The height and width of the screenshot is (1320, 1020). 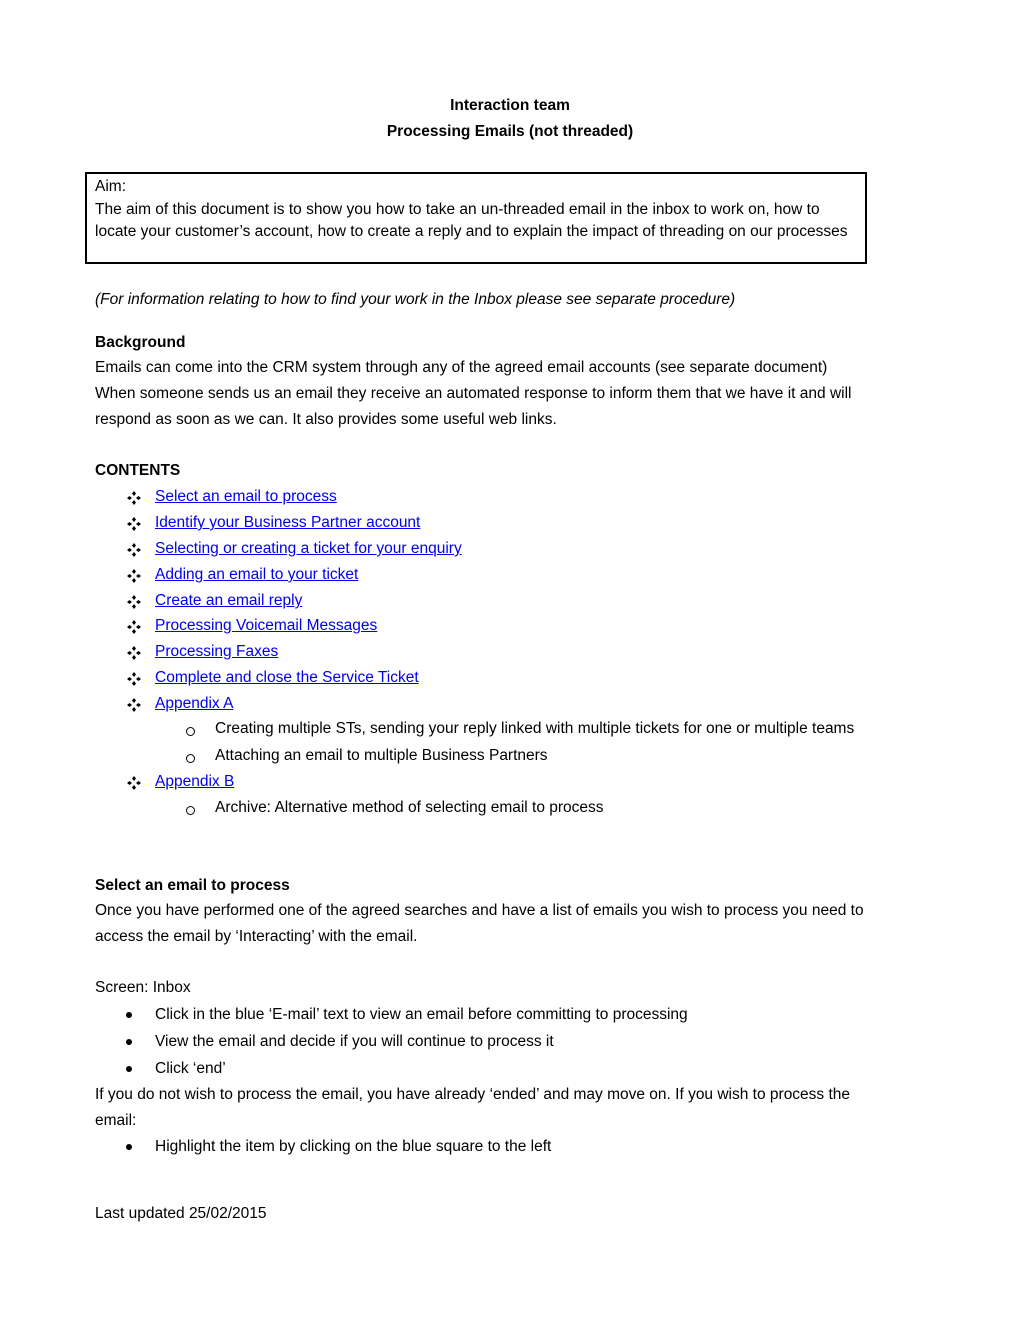 I want to click on section-text-line: email:, so click(x=116, y=1120).